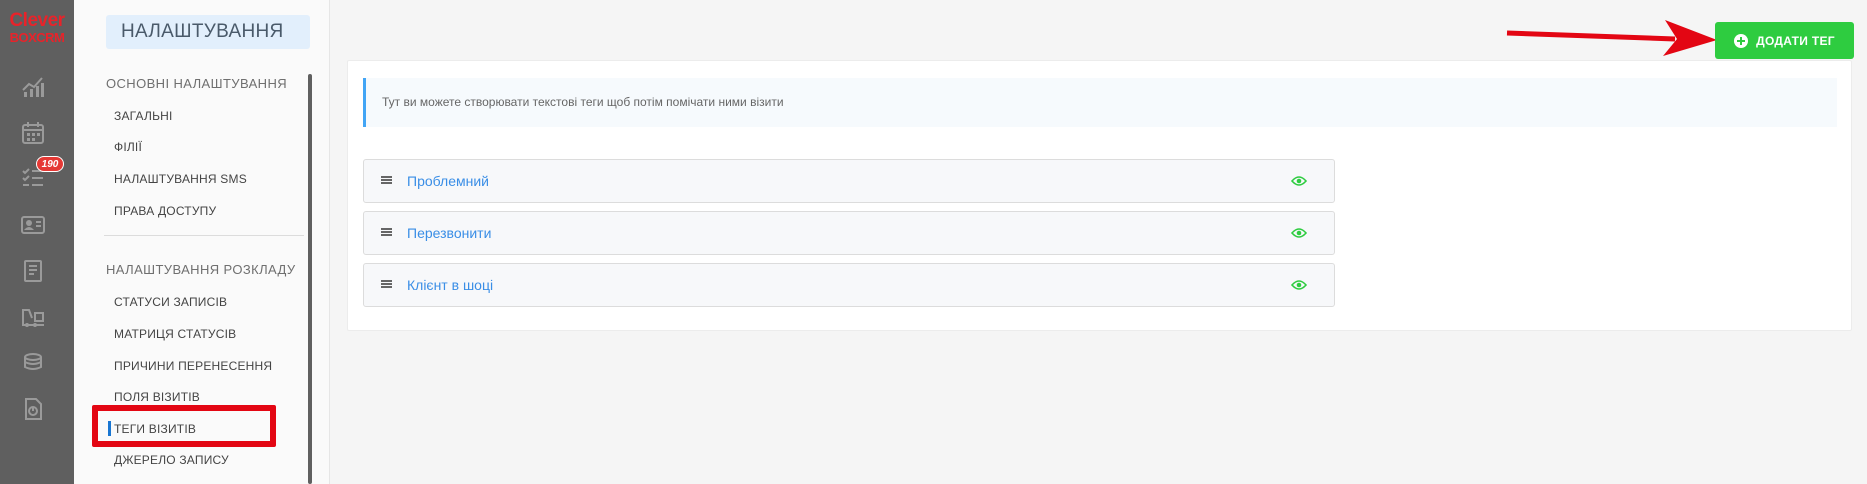 This screenshot has width=1867, height=484. I want to click on sidebar-item-visit-fields: ПОЛЯ ВІЗИТІВ, so click(157, 397).